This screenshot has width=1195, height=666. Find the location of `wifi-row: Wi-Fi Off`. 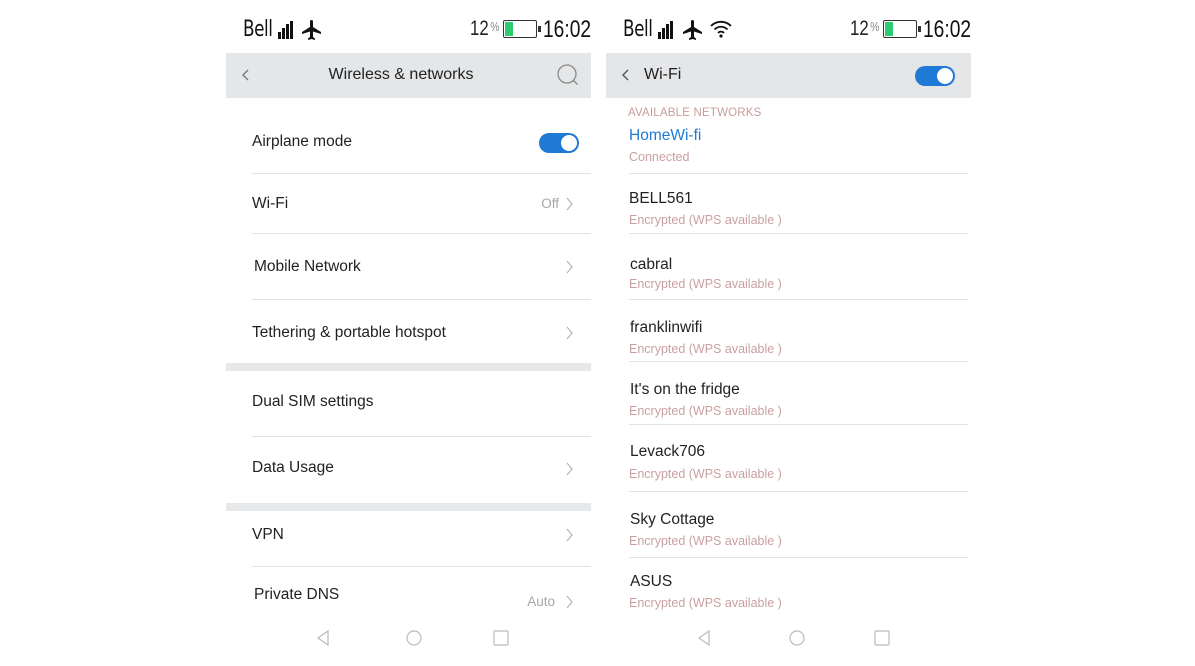

wifi-row: Wi-Fi Off is located at coordinates (408, 204).